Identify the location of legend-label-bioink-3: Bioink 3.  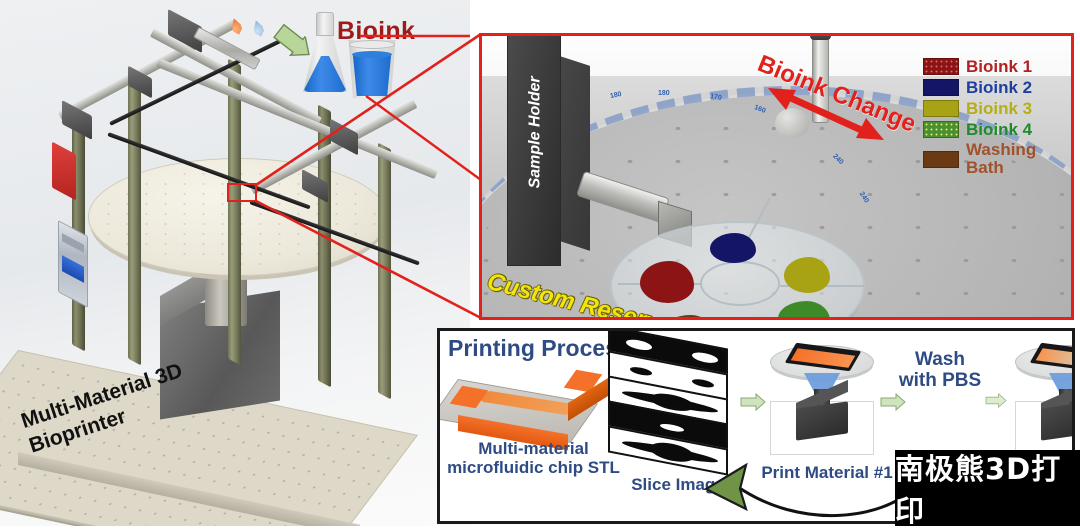
(999, 108).